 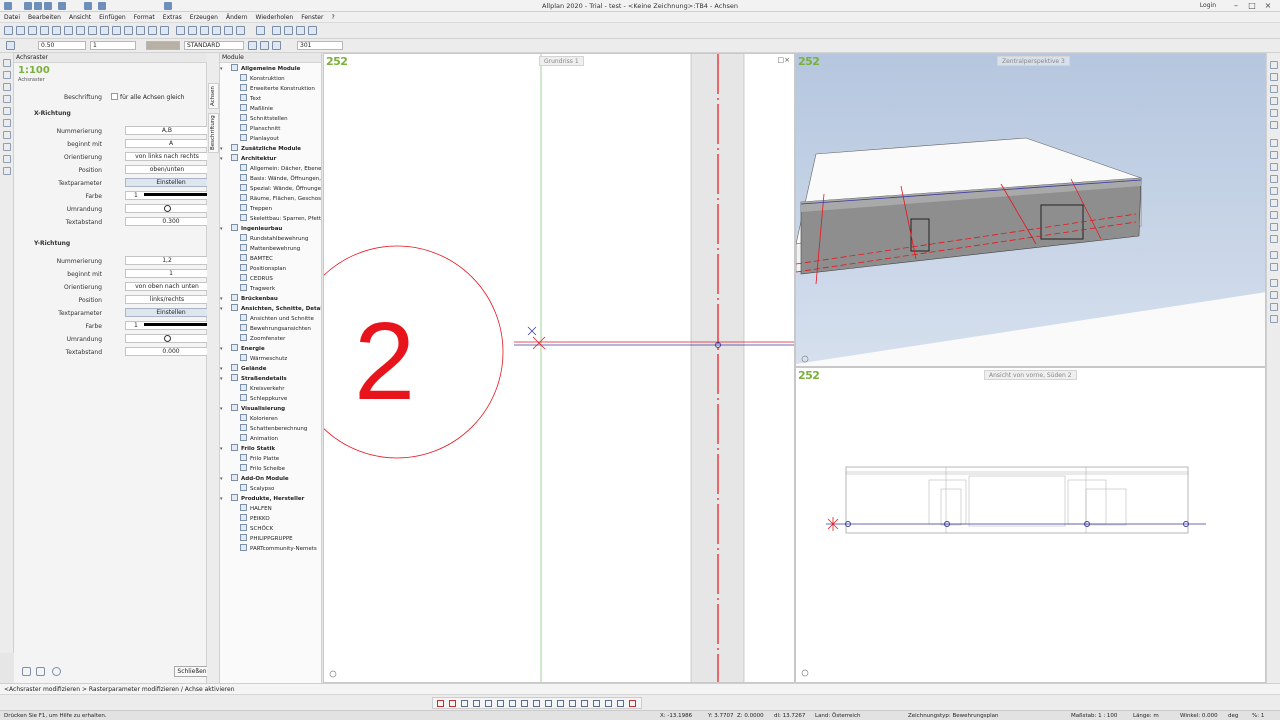 What do you see at coordinates (262, 499) in the screenshot?
I see `module-group: ▾ Produkte, Hersteller` at bounding box center [262, 499].